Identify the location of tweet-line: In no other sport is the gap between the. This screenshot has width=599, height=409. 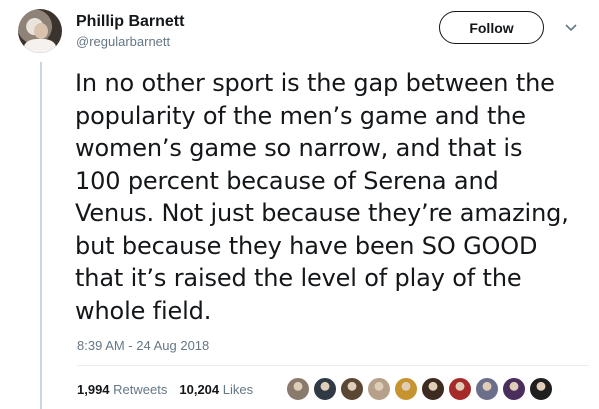
(315, 83).